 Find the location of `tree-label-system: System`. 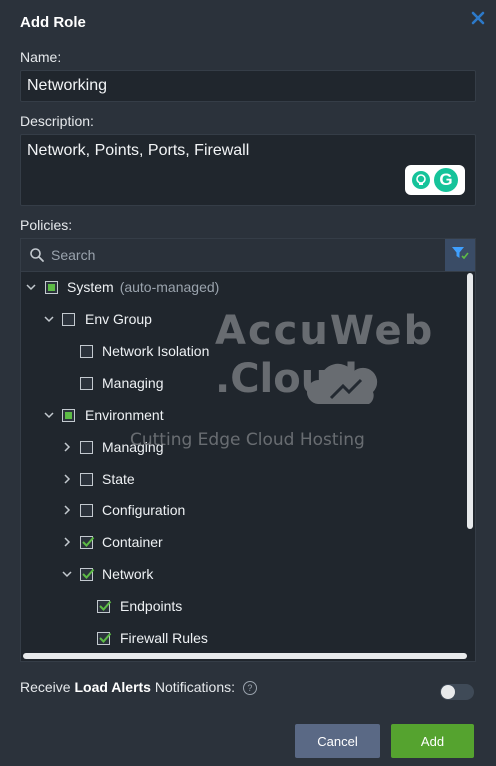

tree-label-system: System is located at coordinates (90, 287).